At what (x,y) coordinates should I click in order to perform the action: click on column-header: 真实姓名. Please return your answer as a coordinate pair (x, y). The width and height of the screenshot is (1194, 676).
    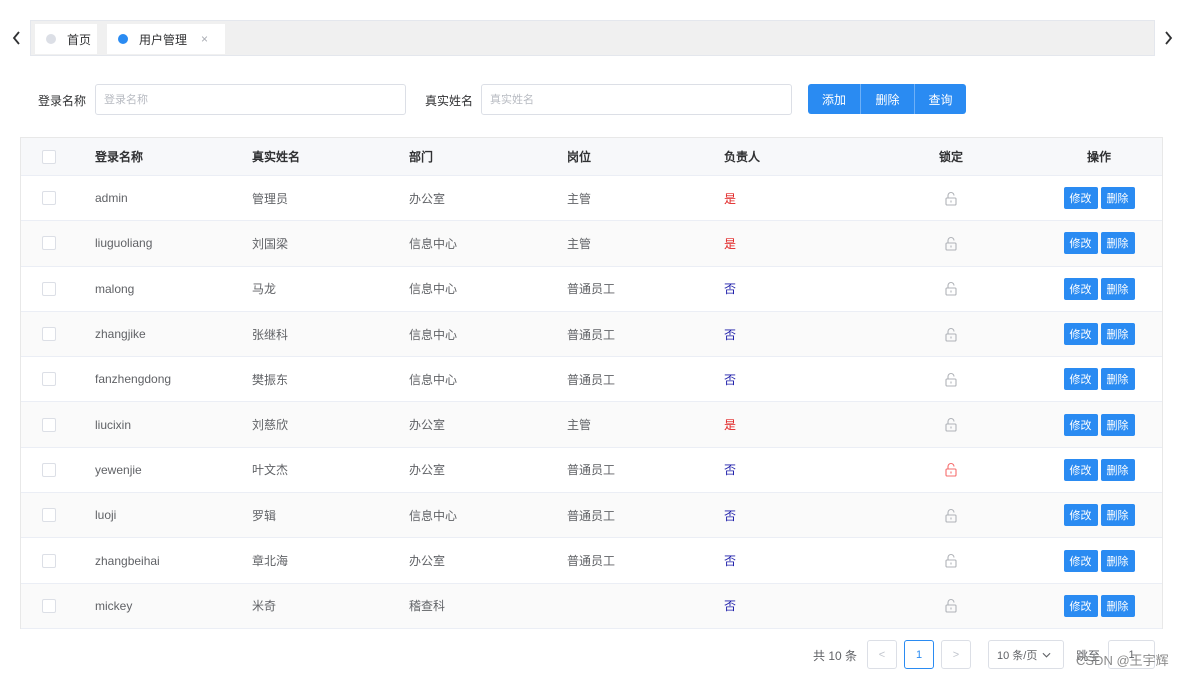
    Looking at the image, I should click on (276, 157).